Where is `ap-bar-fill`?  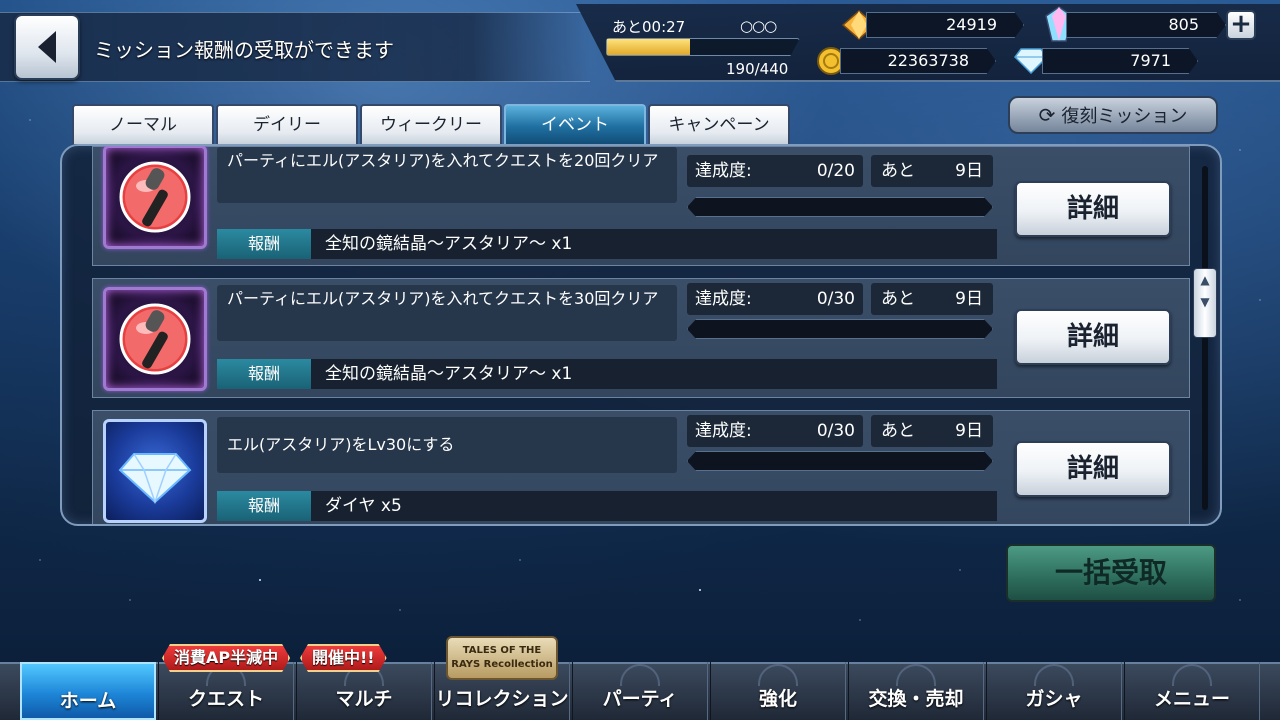 ap-bar-fill is located at coordinates (648, 47).